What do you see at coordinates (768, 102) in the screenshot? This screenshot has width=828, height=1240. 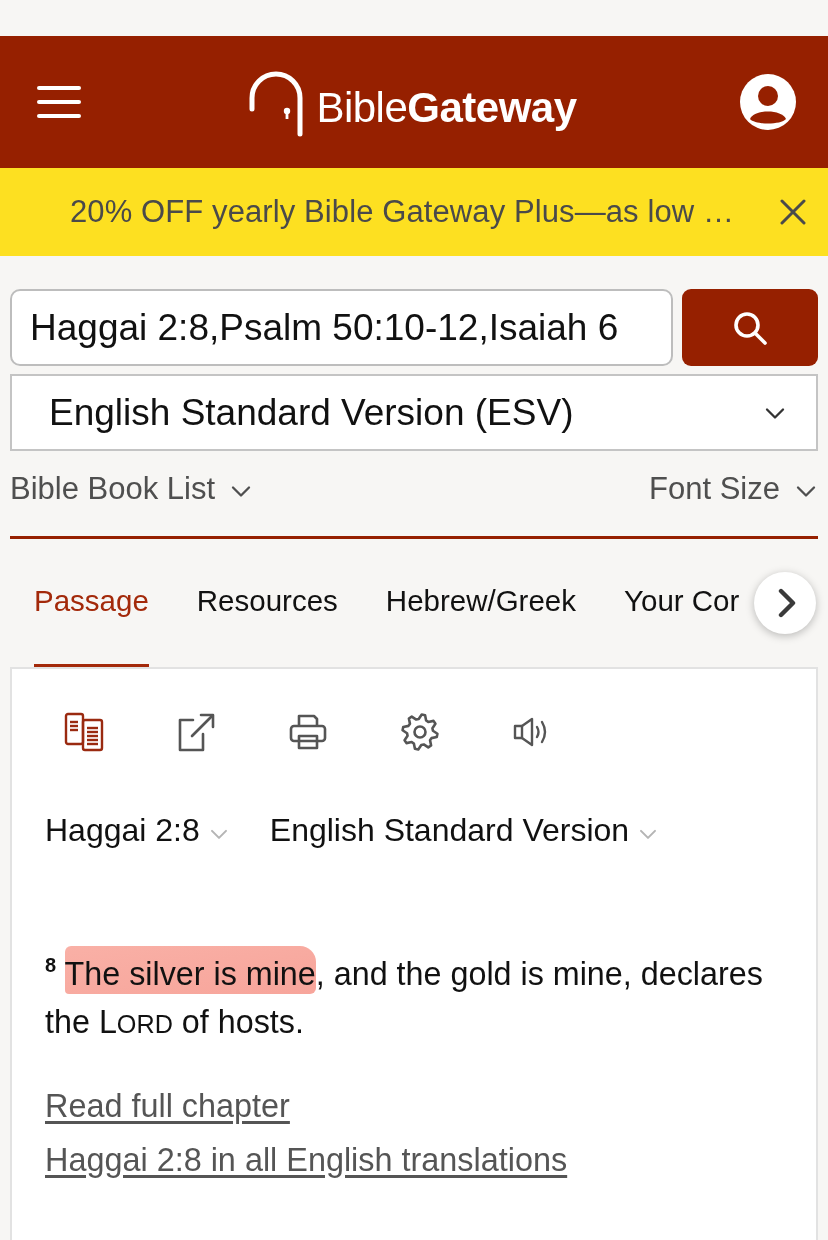 I see `account-icon` at bounding box center [768, 102].